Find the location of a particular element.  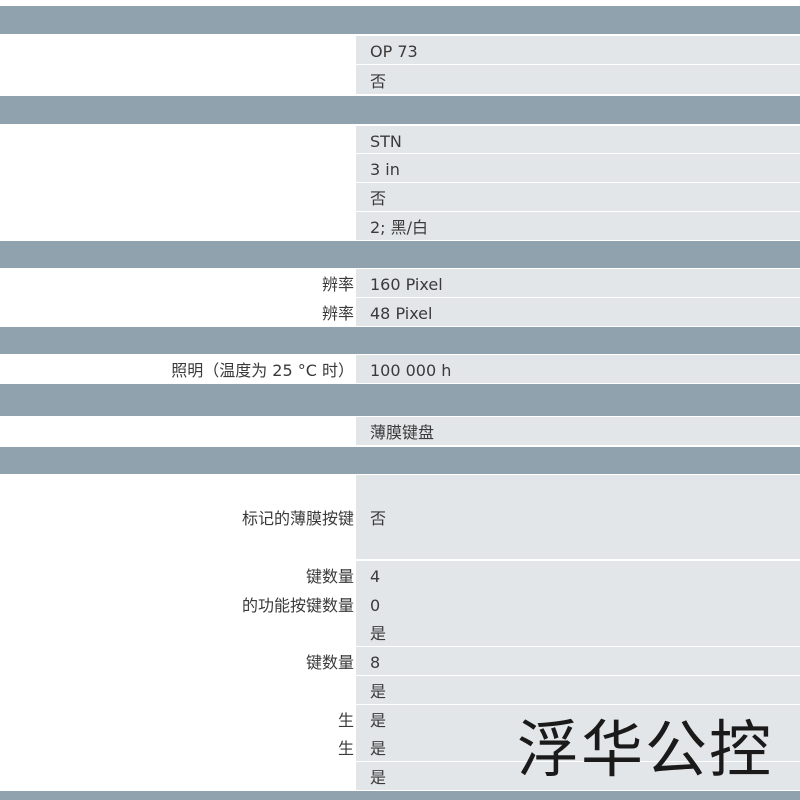

value-cell: 薄膜键盘 is located at coordinates (578, 431).